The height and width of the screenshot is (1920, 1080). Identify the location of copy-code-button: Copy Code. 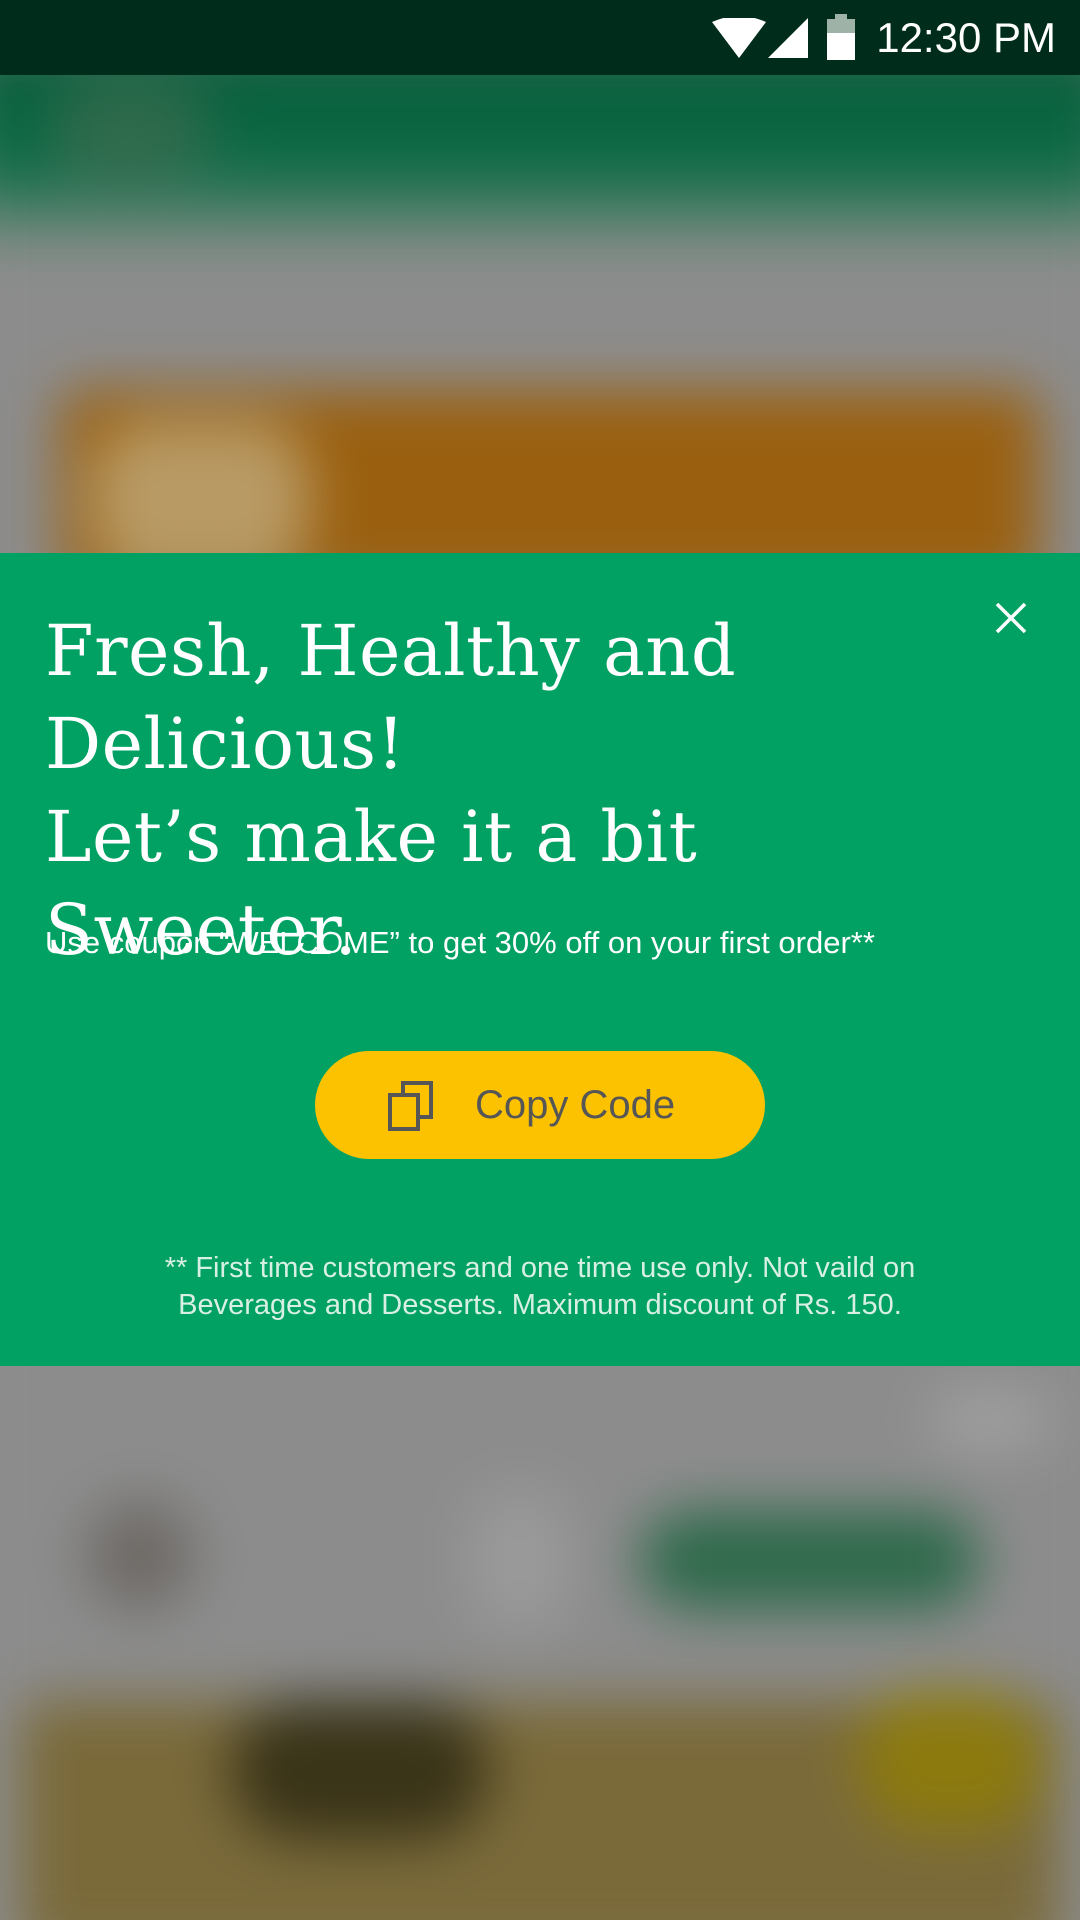
(540, 1105).